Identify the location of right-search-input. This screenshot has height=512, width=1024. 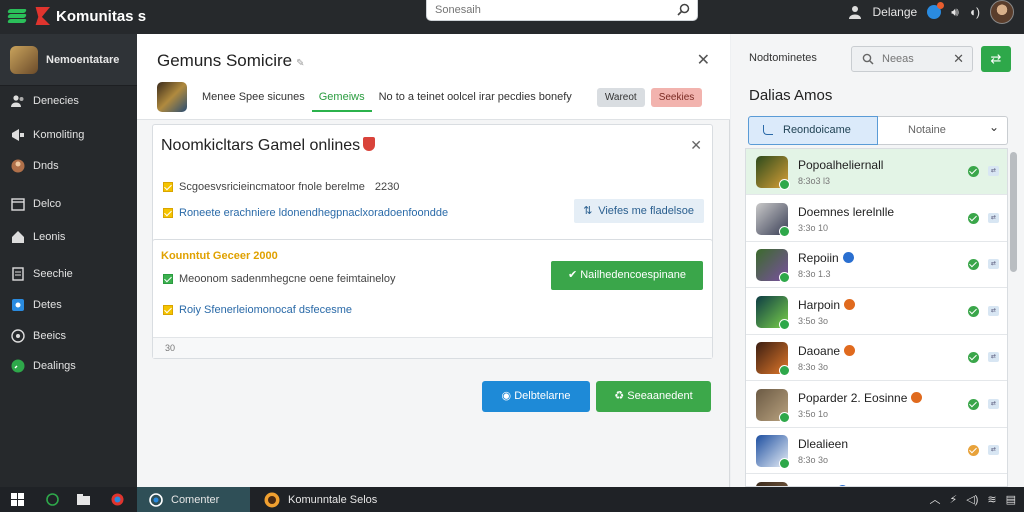
(917, 59).